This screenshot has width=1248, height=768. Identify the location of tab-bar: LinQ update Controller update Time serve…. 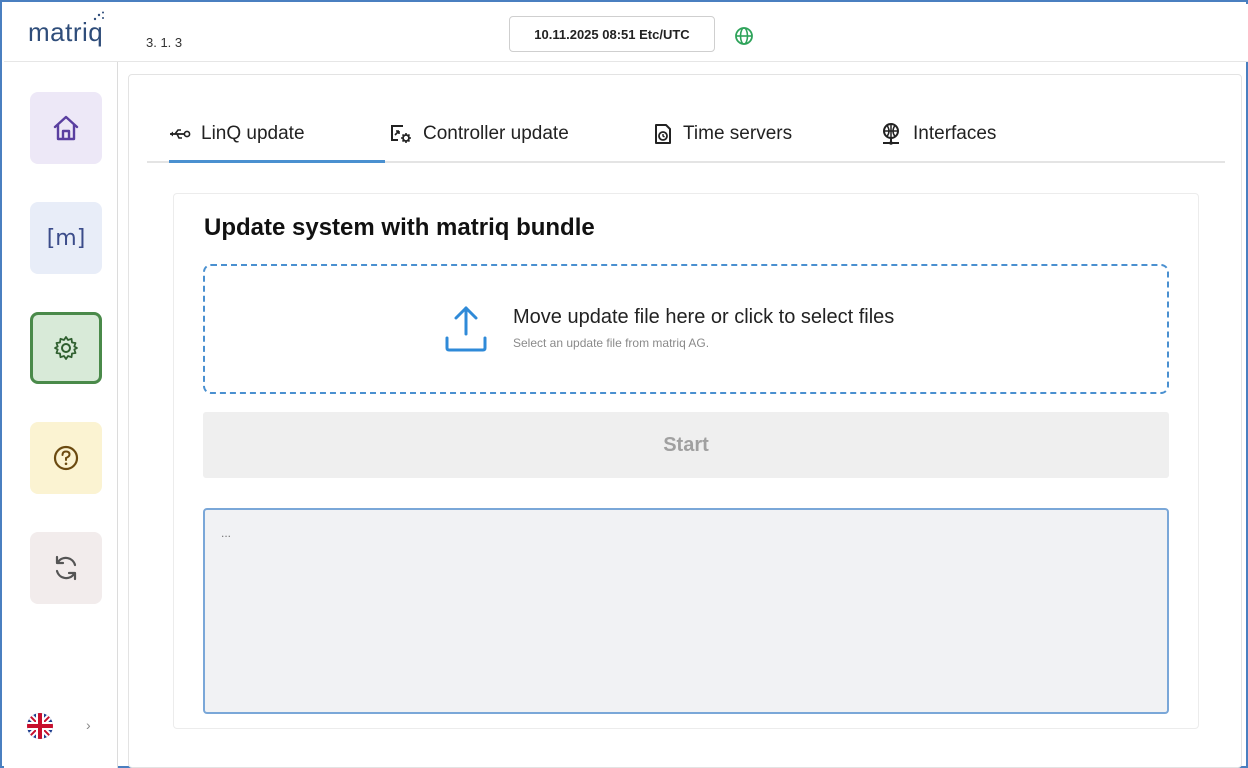
(686, 134).